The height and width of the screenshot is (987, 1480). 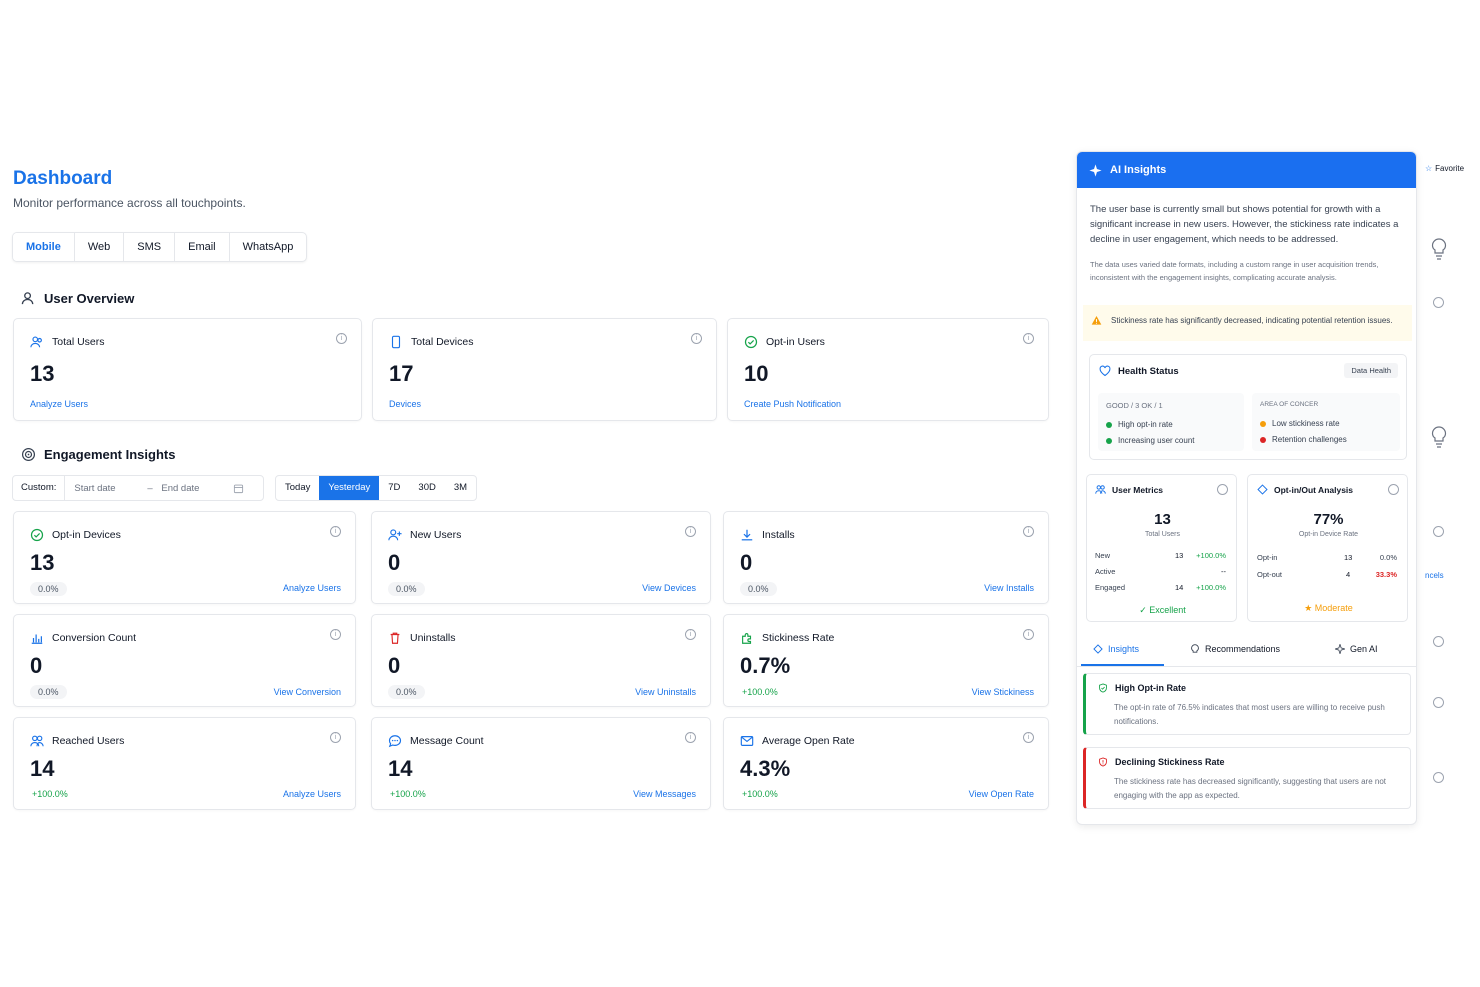 I want to click on change-badge: 0.0%, so click(x=48, y=692).